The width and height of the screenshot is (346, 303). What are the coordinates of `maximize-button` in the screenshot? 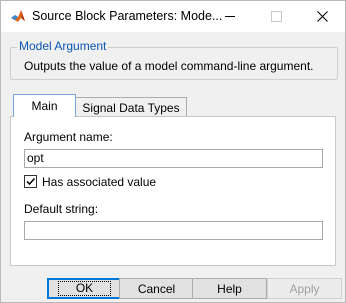 It's located at (276, 16).